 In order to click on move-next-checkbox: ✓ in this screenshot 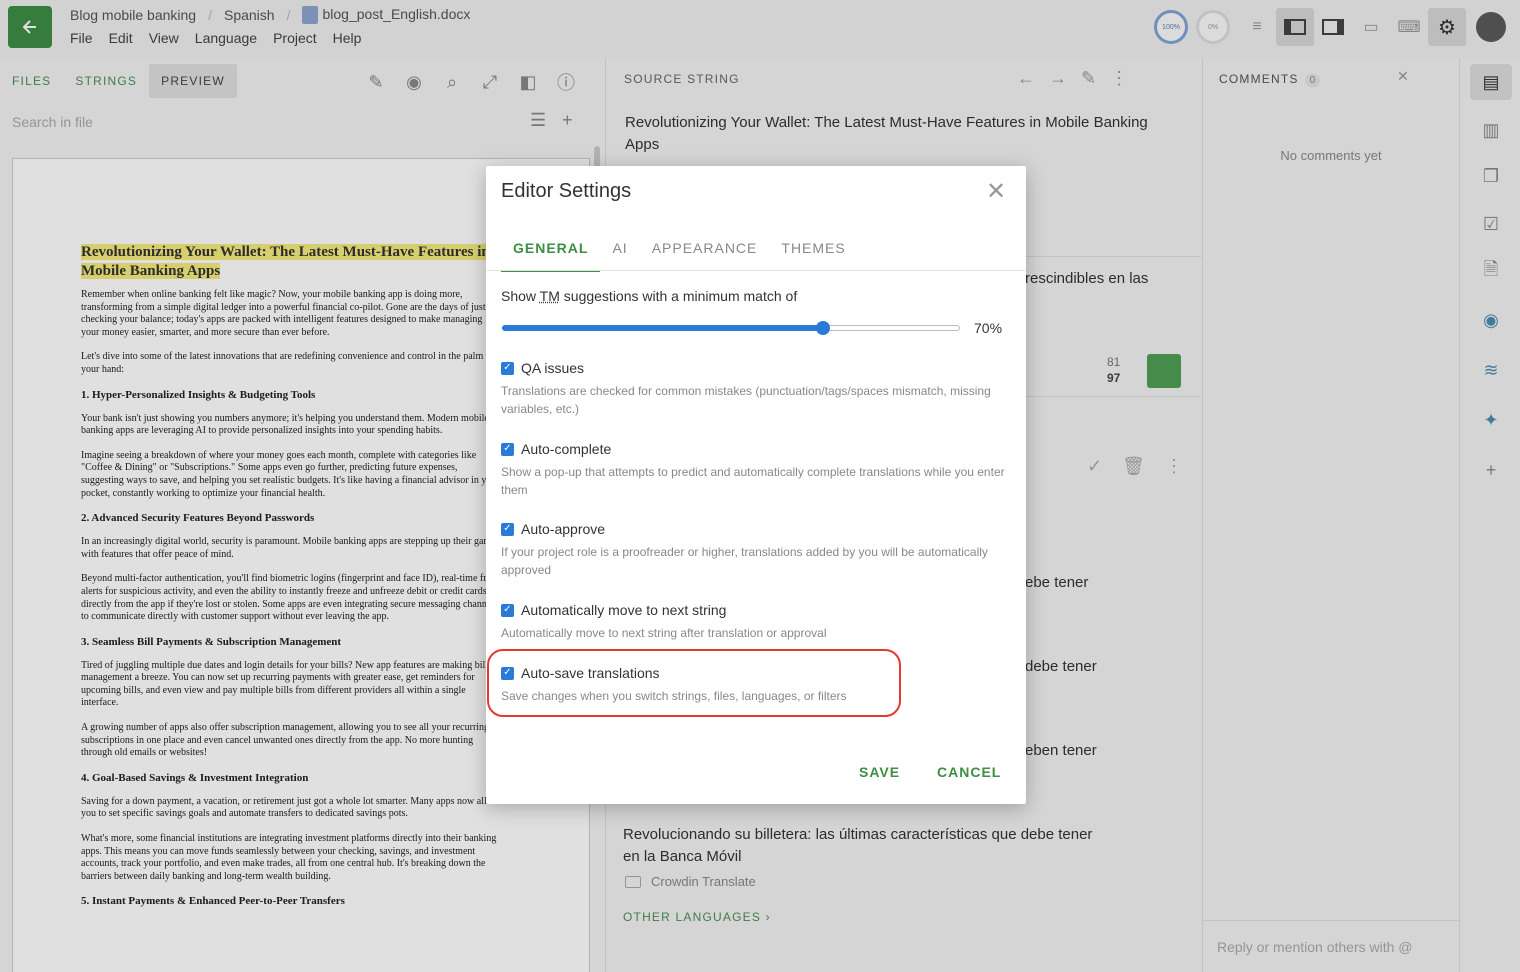, I will do `click(507, 610)`.